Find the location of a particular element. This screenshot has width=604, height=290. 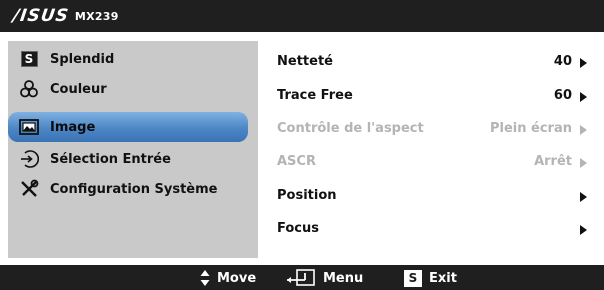

option-nettete: Netteté 40 is located at coordinates (431, 62).